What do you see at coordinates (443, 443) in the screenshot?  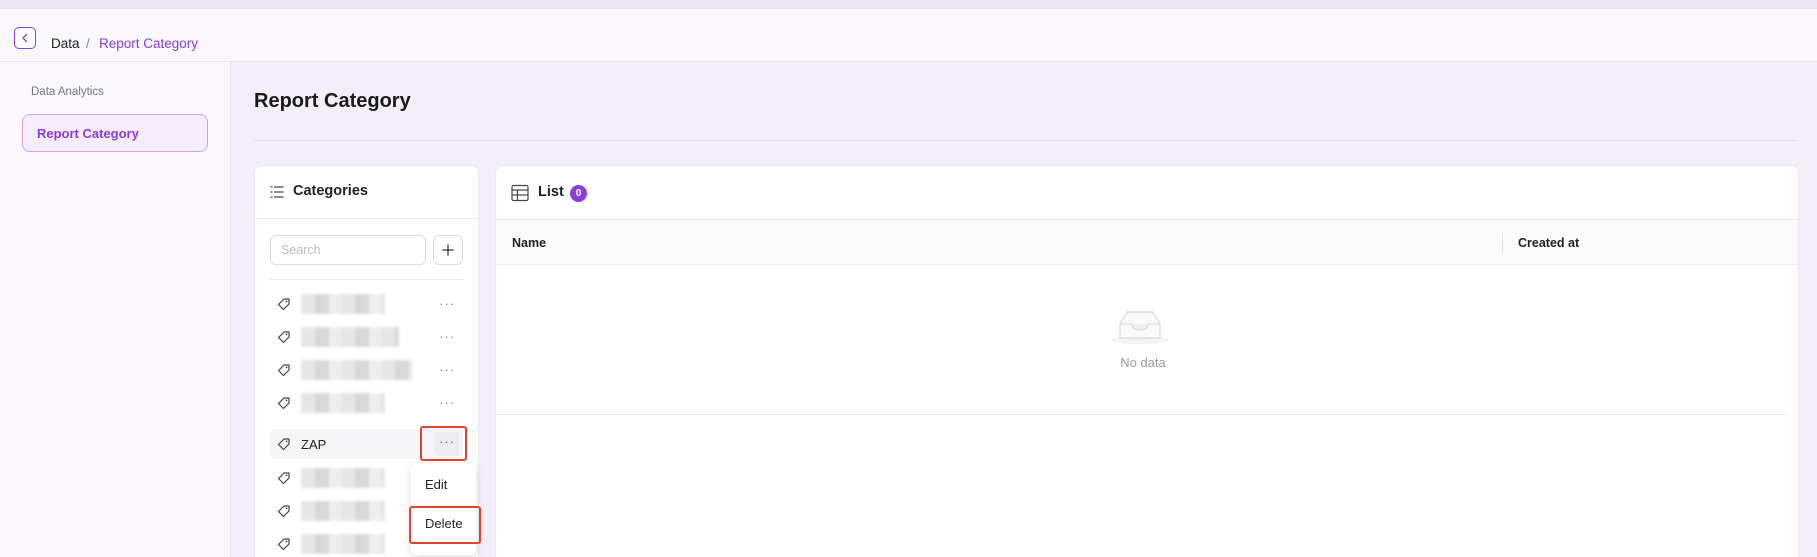 I see `highlight-more-button` at bounding box center [443, 443].